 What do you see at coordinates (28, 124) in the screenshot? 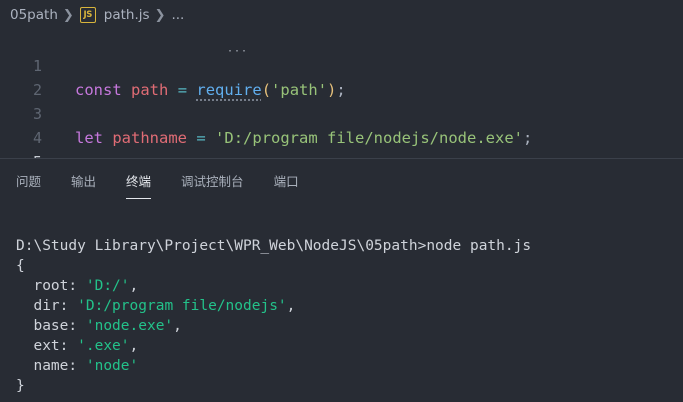
I see `code-line: 4` at bounding box center [28, 124].